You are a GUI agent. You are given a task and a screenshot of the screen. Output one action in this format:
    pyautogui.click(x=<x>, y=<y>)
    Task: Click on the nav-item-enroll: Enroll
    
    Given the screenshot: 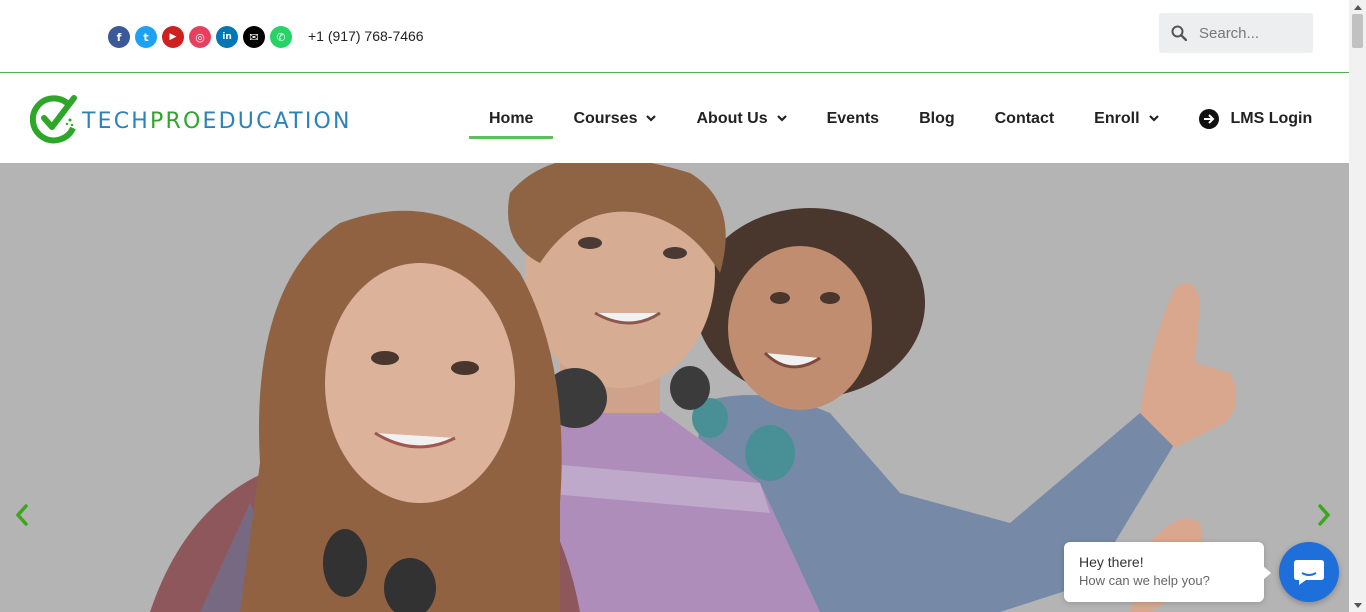 What is the action you would take?
    pyautogui.click(x=1126, y=118)
    